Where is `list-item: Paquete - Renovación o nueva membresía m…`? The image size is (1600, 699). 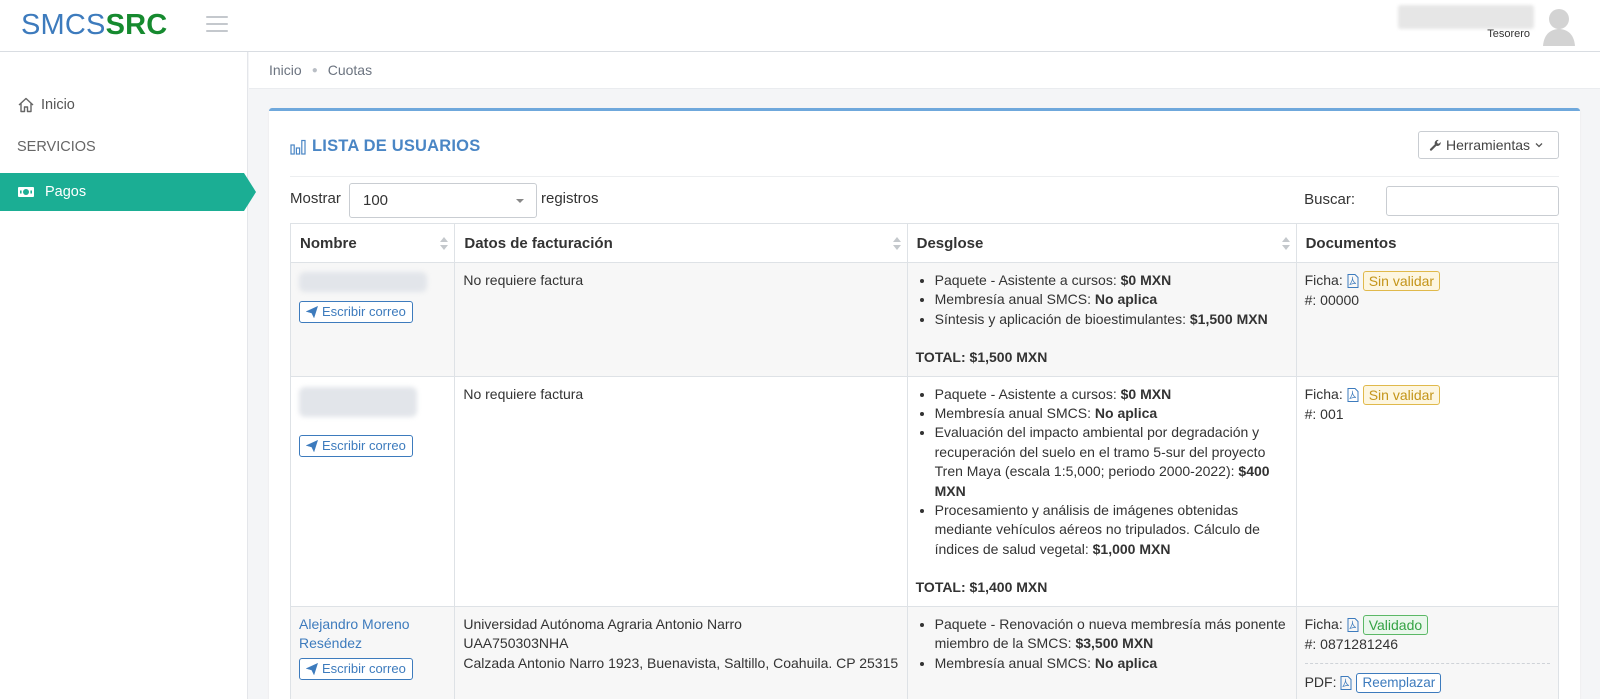 list-item: Paquete - Renovación o nueva membresía m… is located at coordinates (1111, 634).